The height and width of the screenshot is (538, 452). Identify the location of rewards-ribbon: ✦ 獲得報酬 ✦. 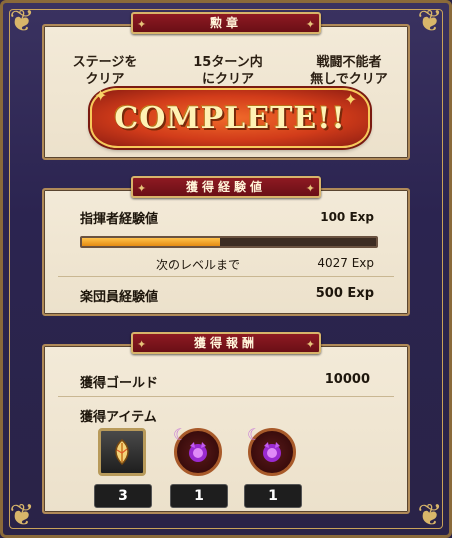
(226, 343).